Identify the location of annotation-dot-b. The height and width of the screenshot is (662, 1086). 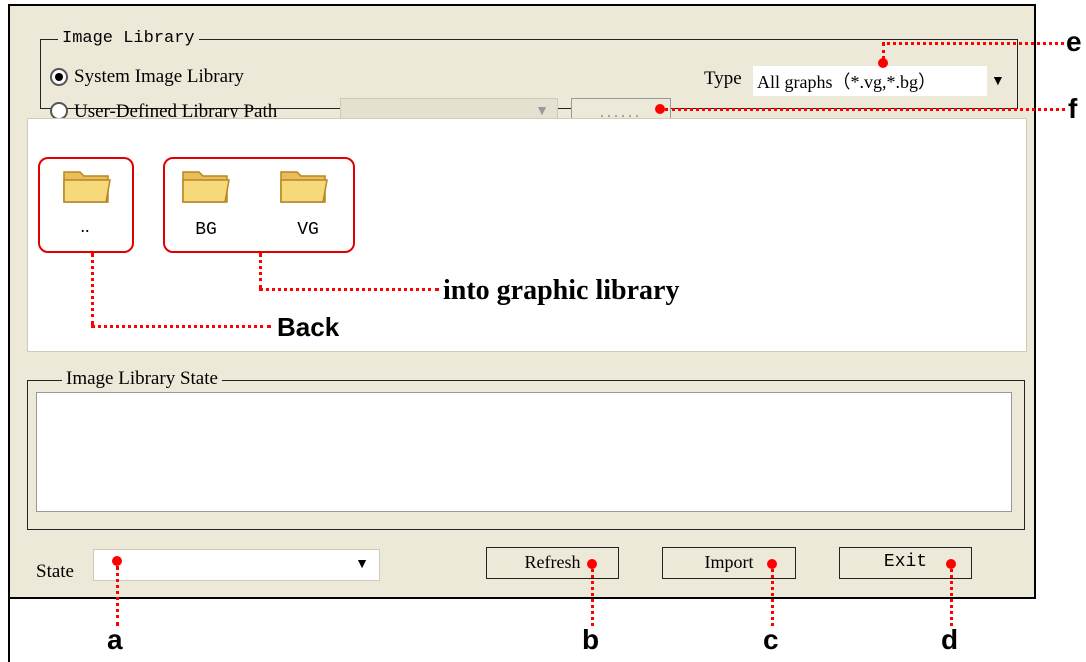
(592, 564).